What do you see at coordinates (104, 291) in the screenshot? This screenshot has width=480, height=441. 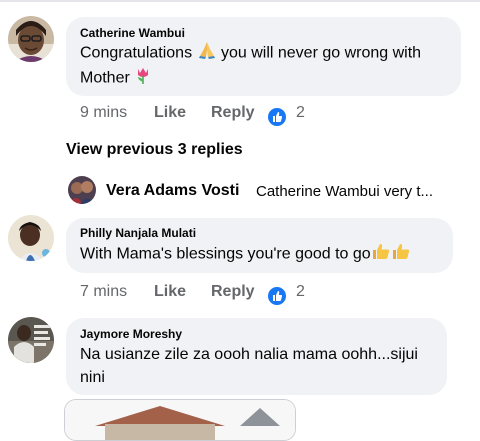 I see `comment-timestamp: 7 mins` at bounding box center [104, 291].